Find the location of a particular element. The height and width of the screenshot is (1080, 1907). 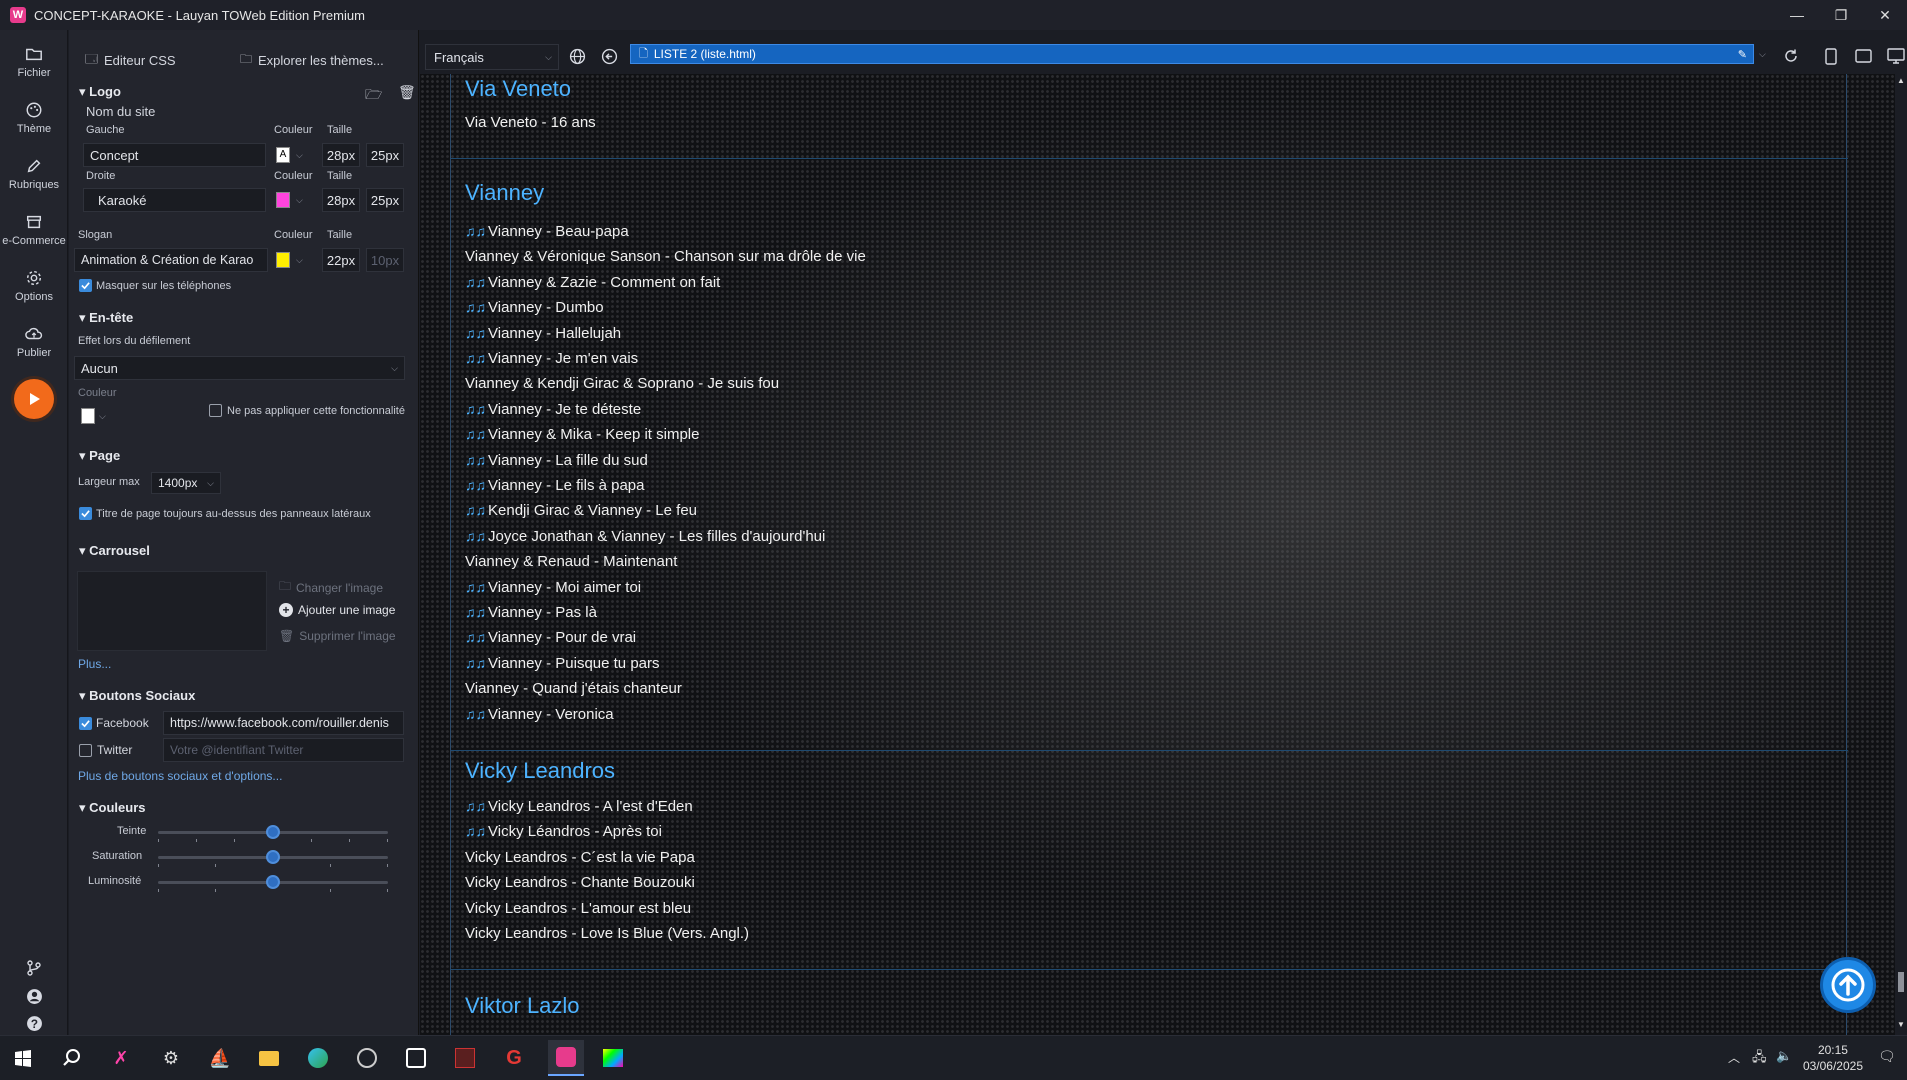

refresh-button is located at coordinates (1791, 57).